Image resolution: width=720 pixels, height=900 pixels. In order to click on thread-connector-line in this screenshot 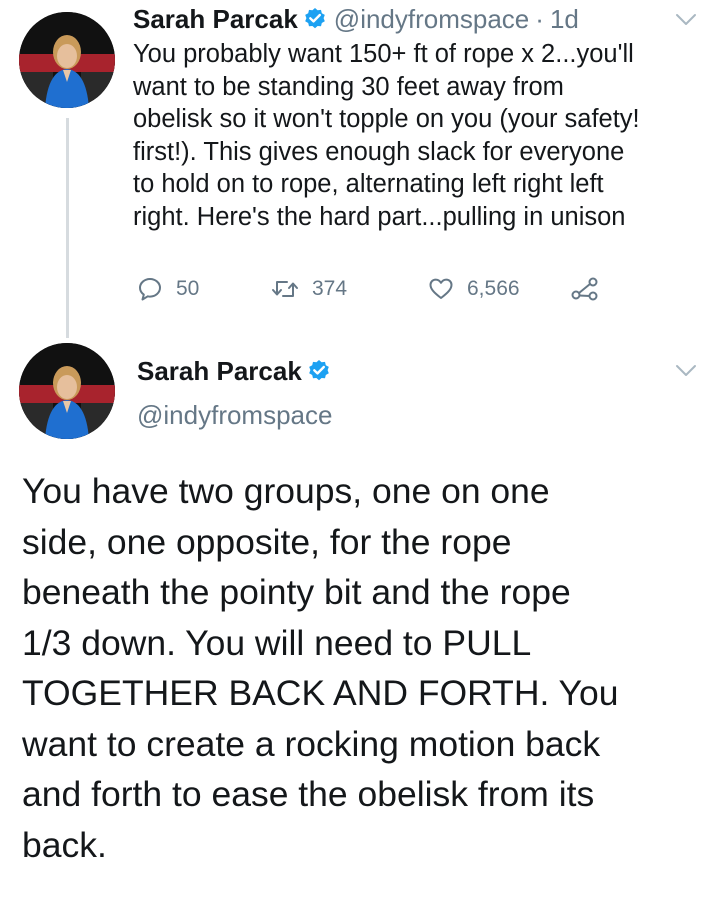, I will do `click(67, 228)`.